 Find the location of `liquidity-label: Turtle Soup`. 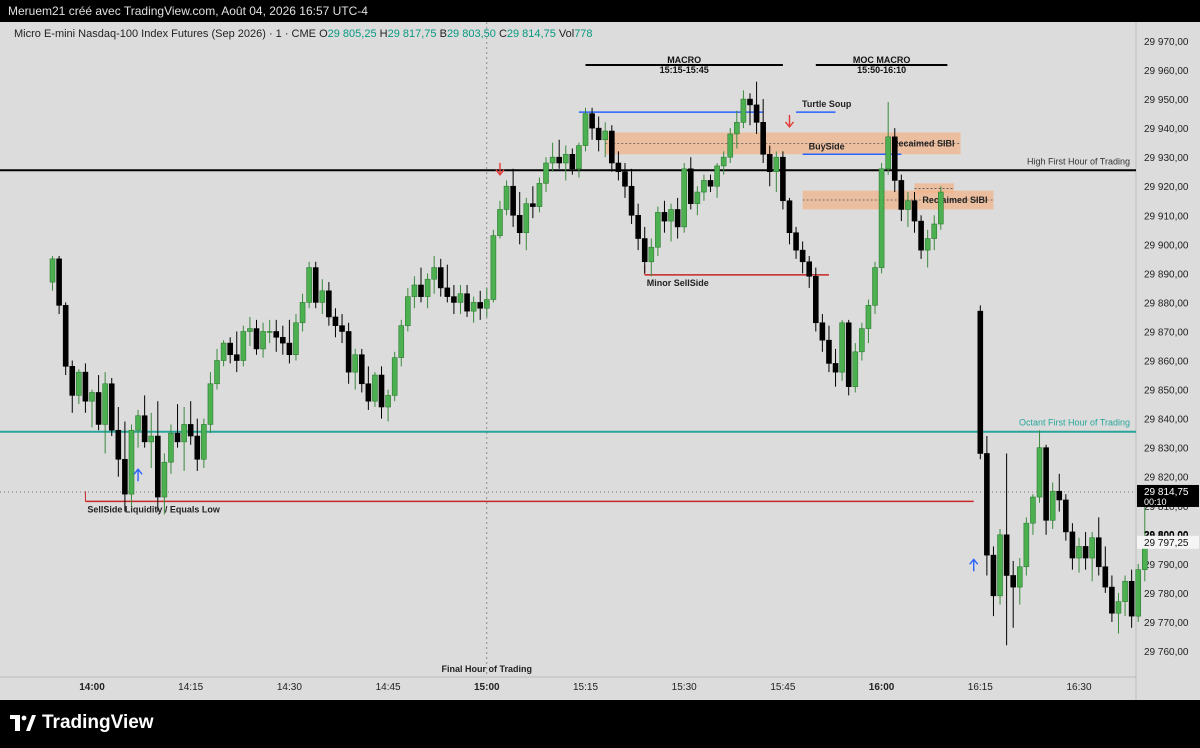

liquidity-label: Turtle Soup is located at coordinates (827, 104).